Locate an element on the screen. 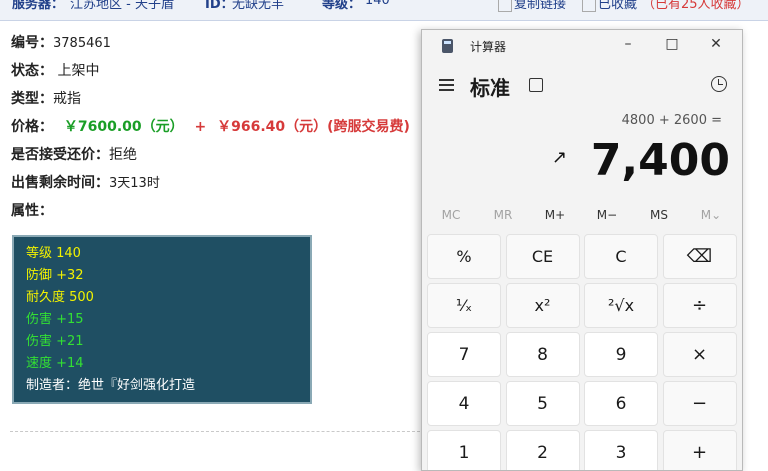  cross-server-fee: ￥966.40（元）(跨服交易费) is located at coordinates (313, 127).